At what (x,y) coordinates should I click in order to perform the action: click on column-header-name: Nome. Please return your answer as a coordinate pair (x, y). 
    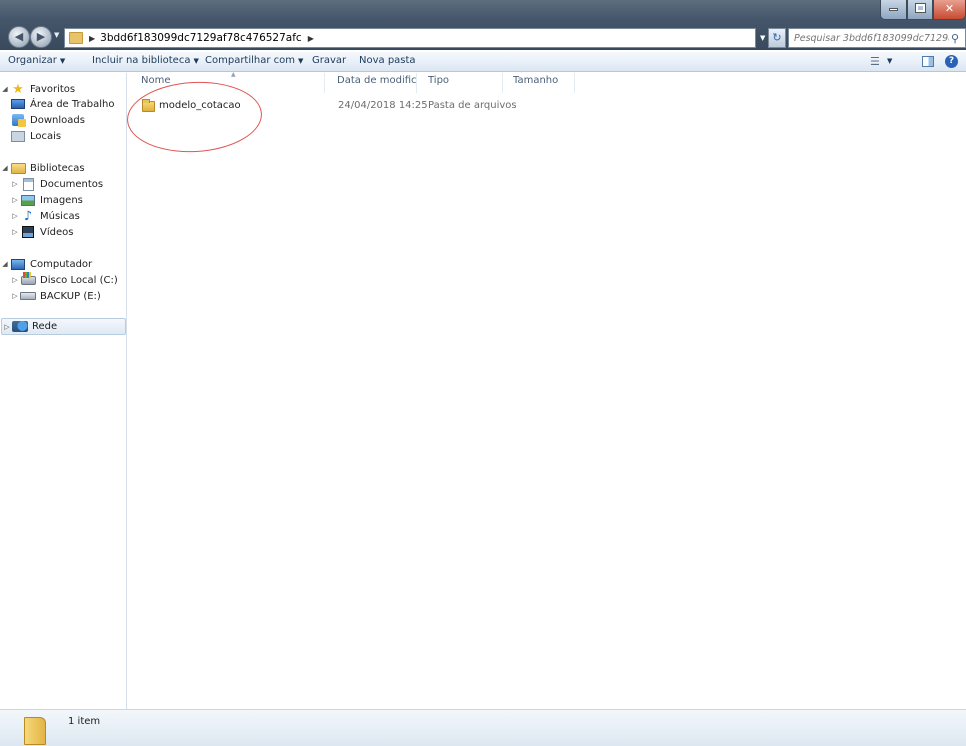
    Looking at the image, I should click on (226, 83).